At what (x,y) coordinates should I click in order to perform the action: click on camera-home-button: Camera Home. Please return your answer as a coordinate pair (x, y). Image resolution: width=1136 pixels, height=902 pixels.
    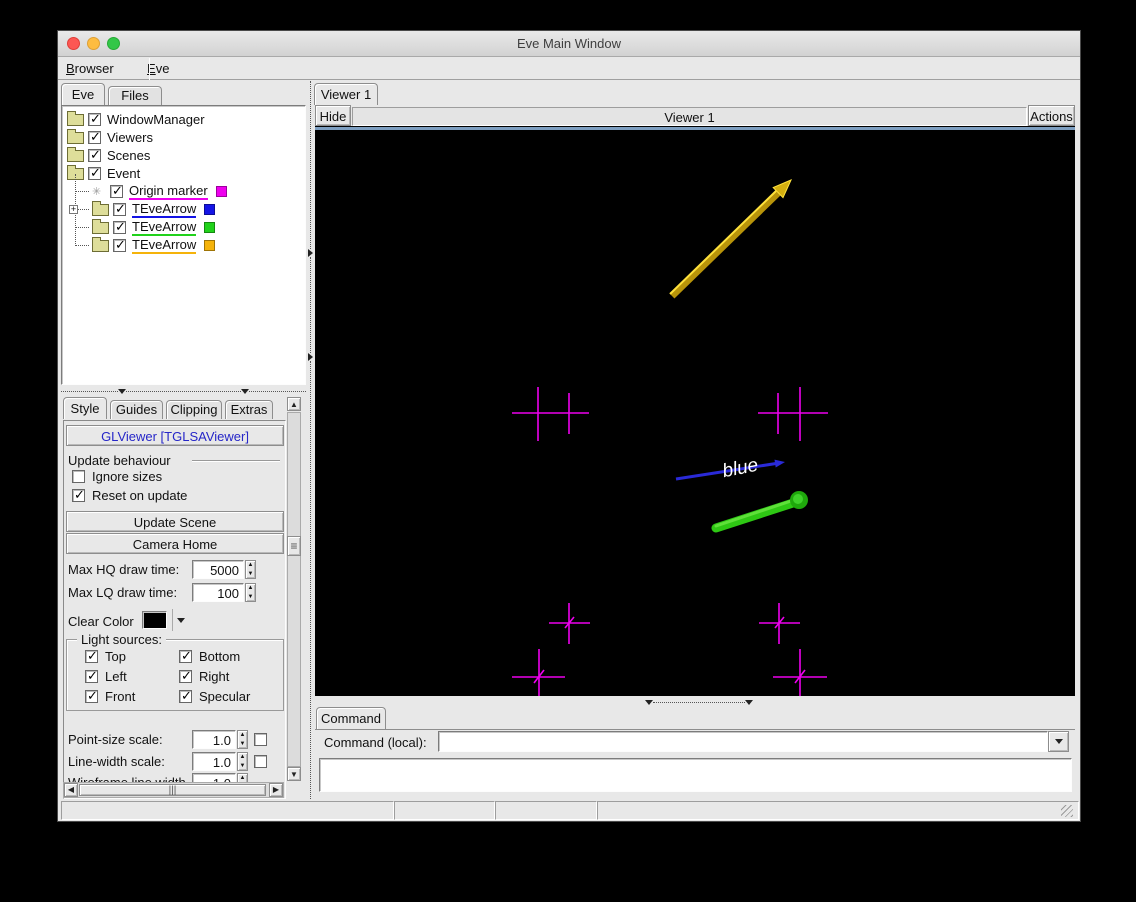
    Looking at the image, I should click on (175, 543).